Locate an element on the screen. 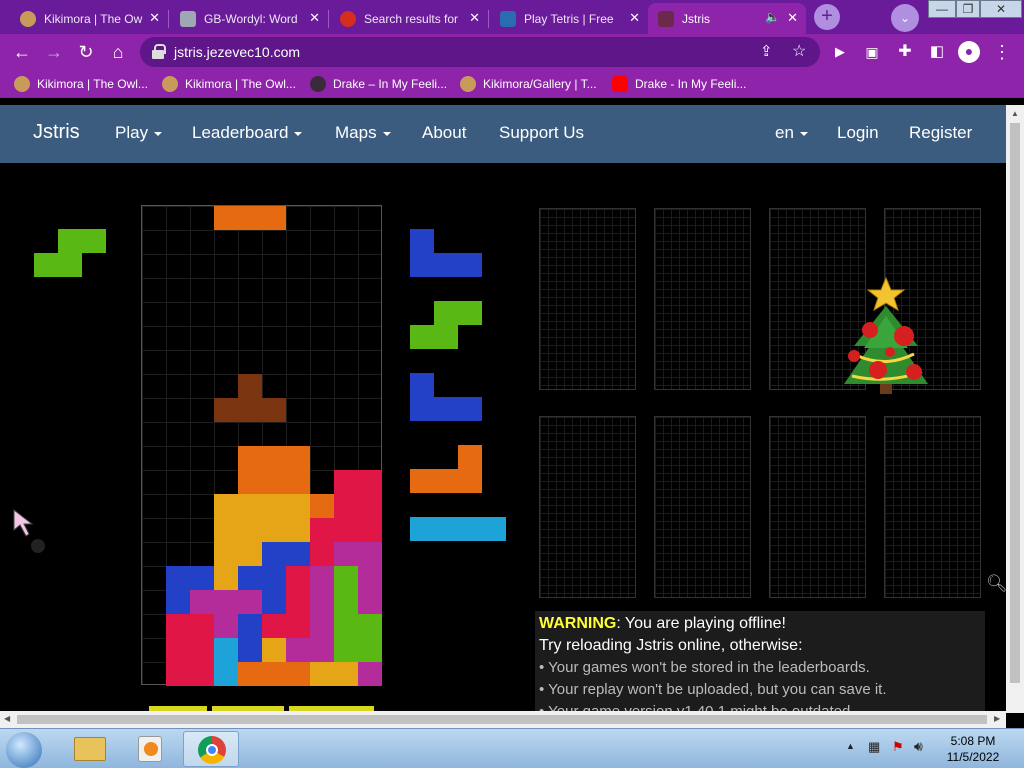  show-hidden-icons-icon: ▲ is located at coordinates (850, 746).